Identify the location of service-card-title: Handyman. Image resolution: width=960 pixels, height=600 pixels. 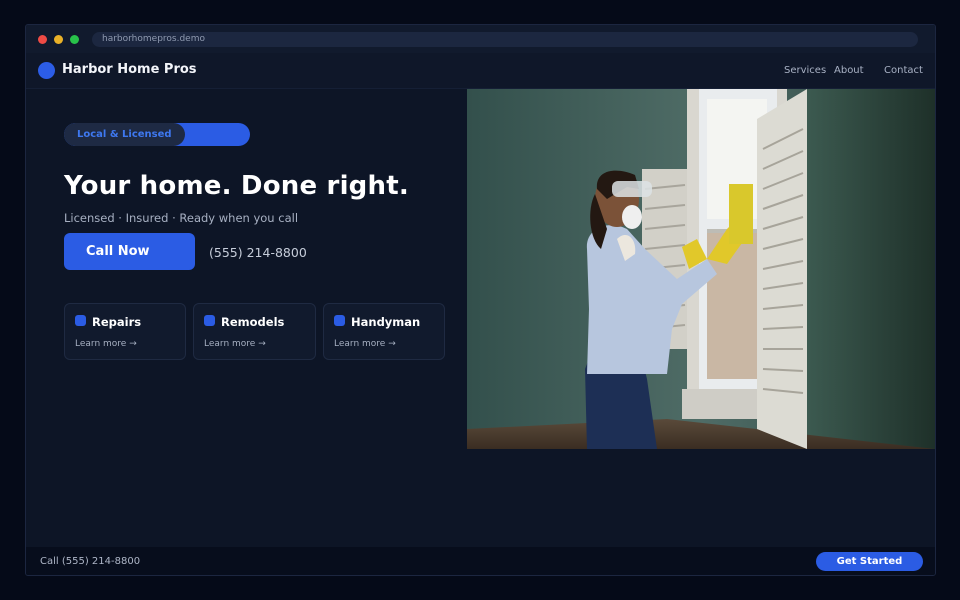
(386, 322).